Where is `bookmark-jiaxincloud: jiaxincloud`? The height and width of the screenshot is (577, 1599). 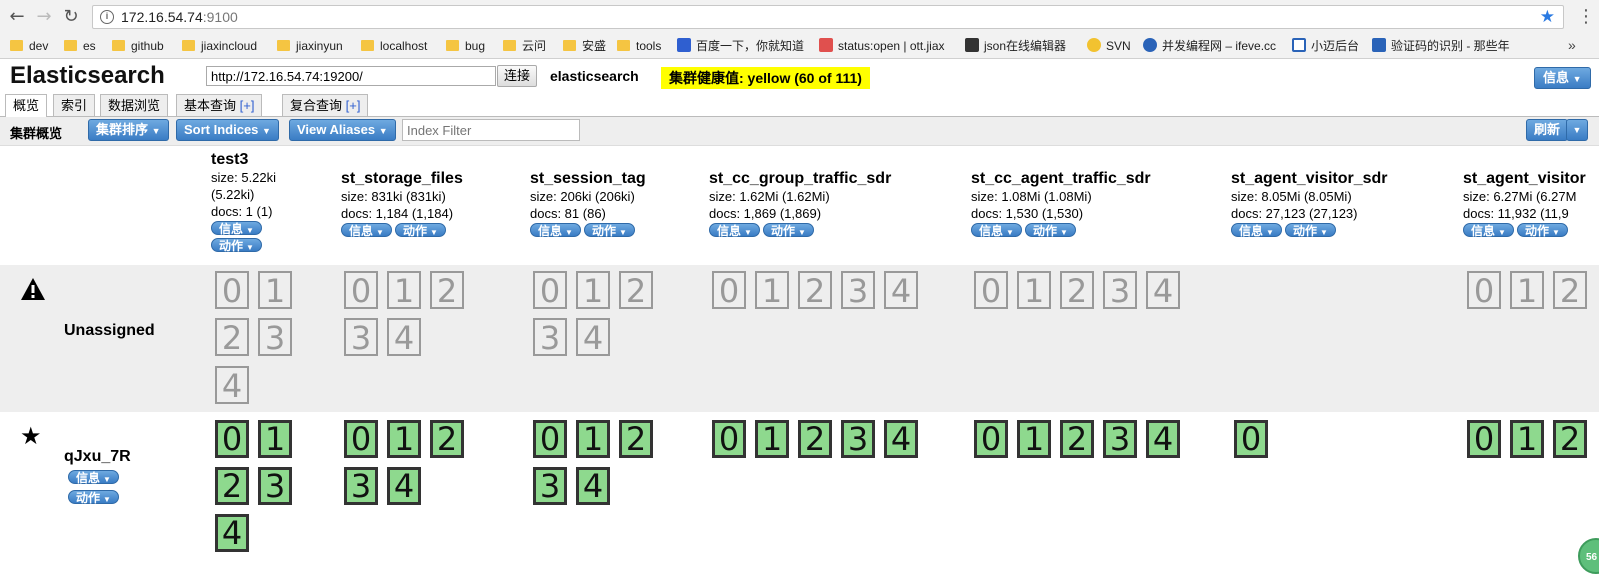 bookmark-jiaxincloud: jiaxincloud is located at coordinates (219, 46).